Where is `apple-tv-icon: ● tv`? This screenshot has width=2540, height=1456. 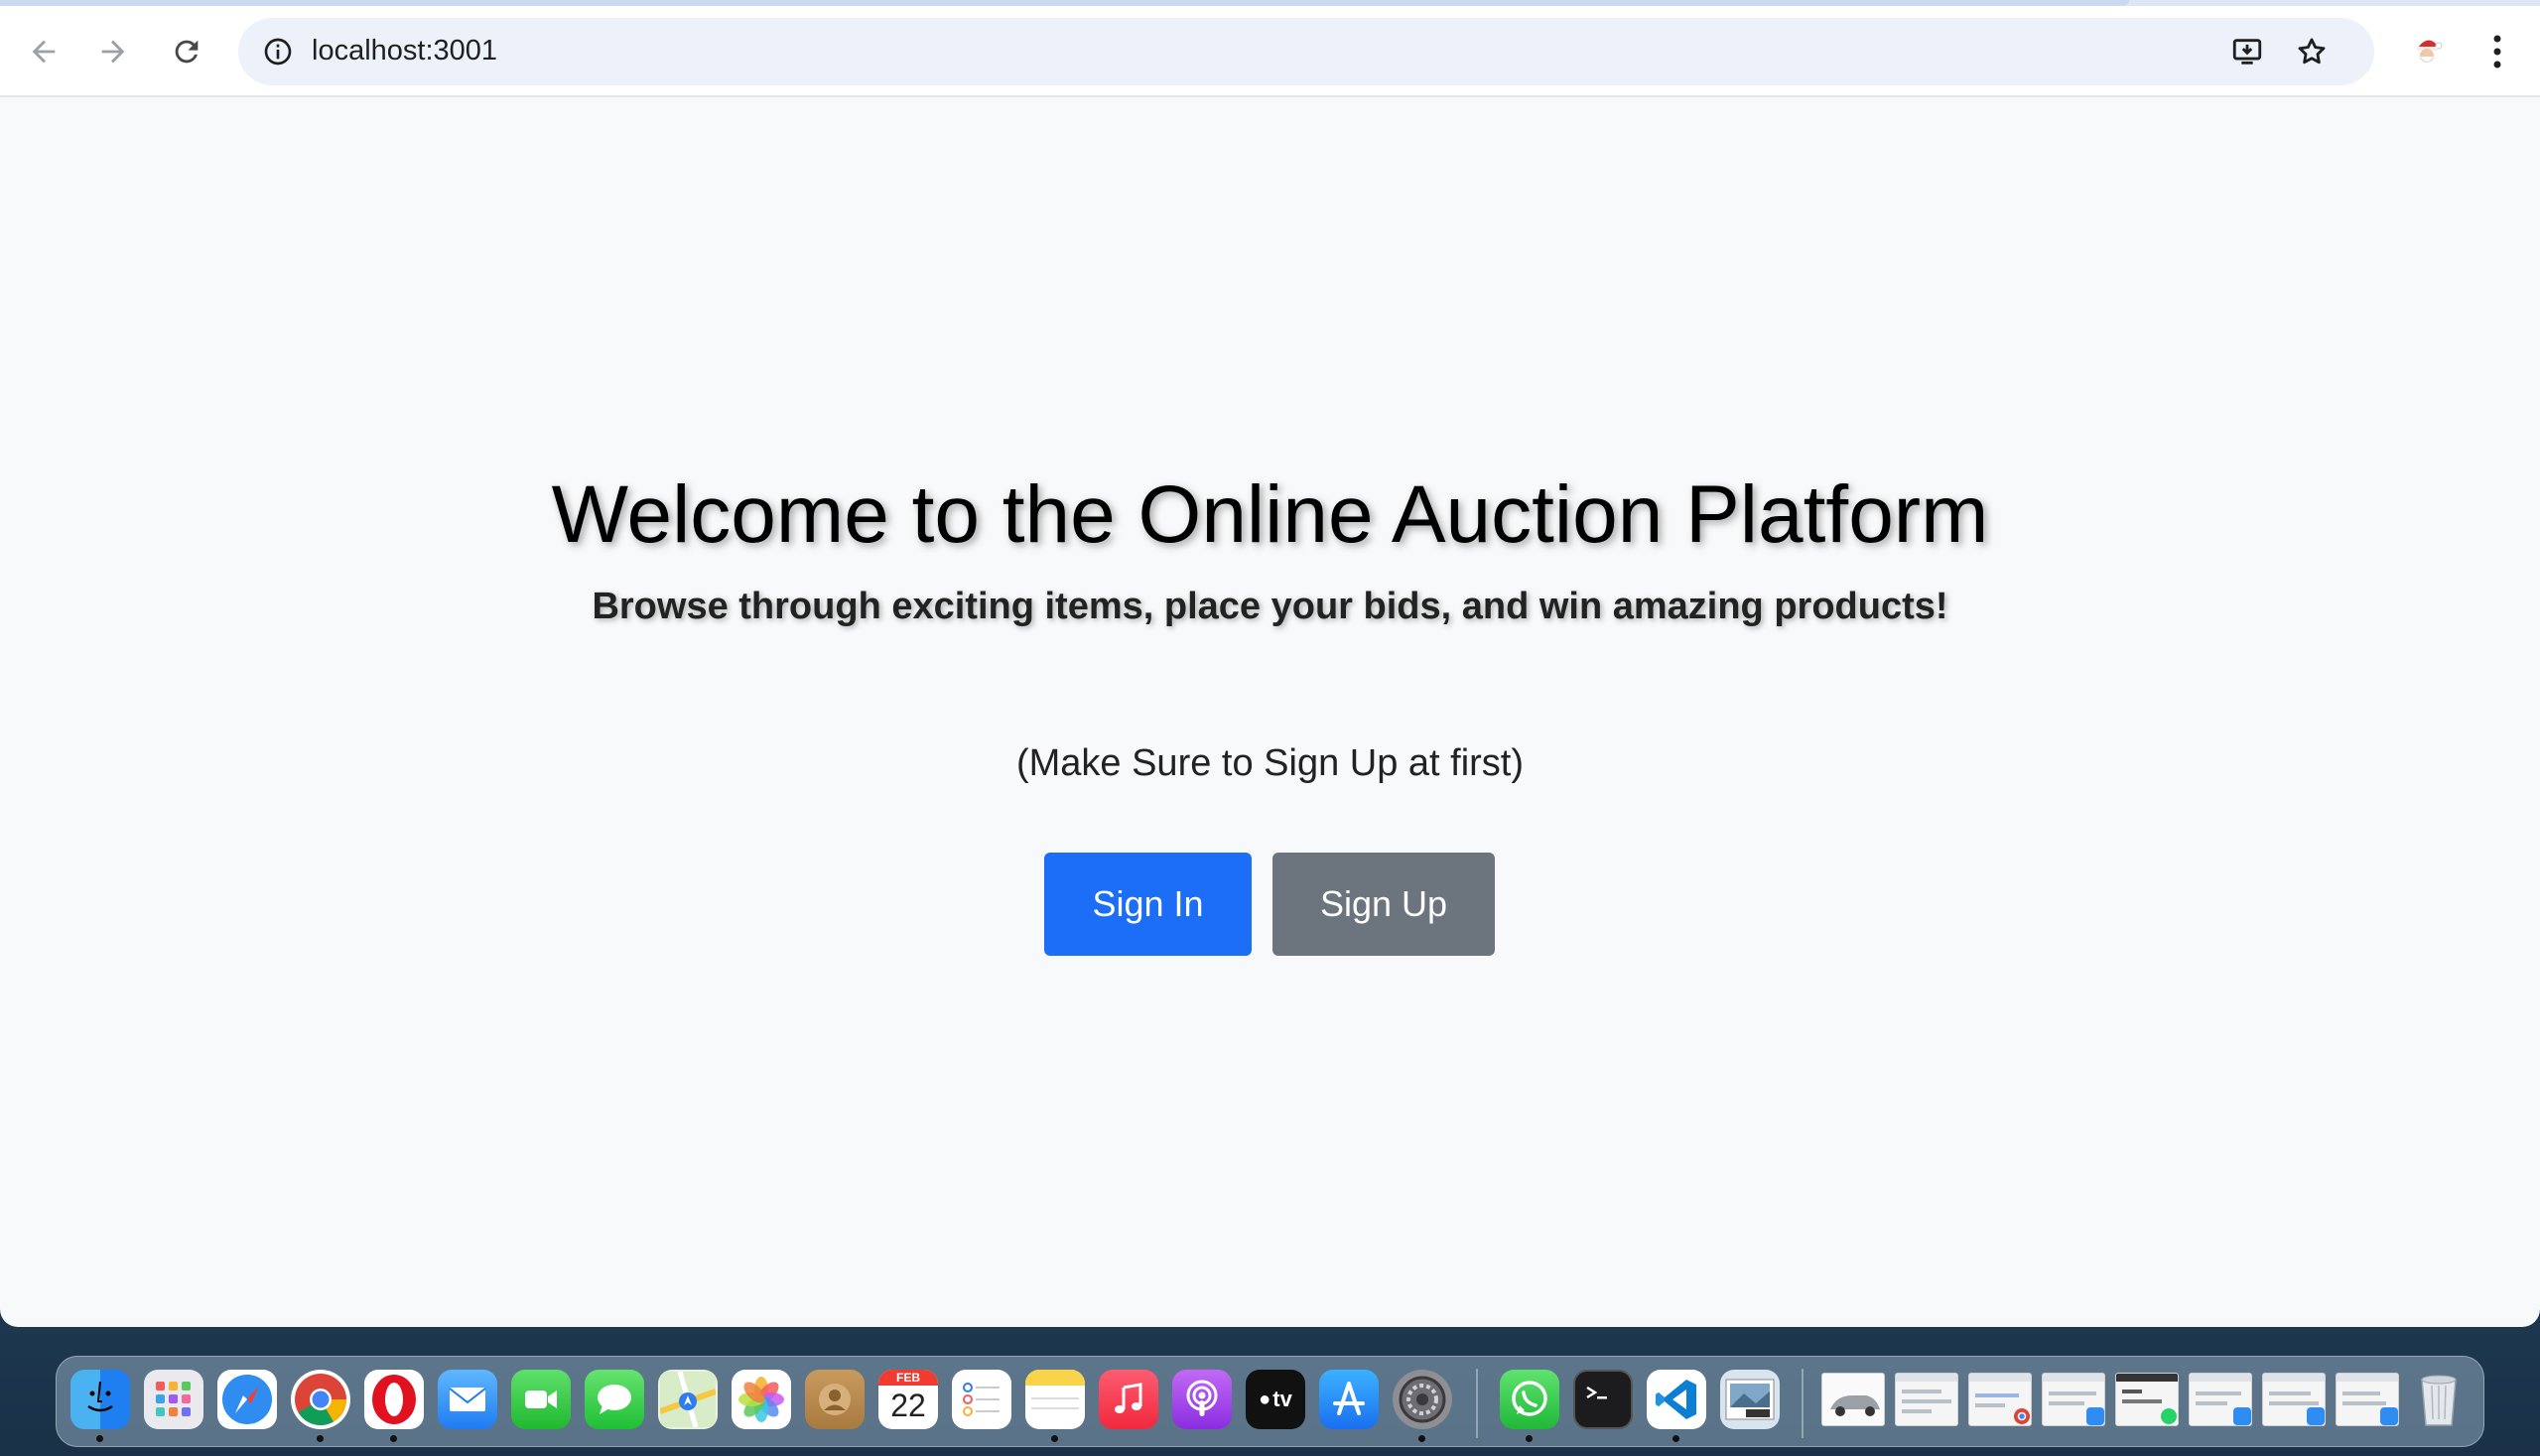
apple-tv-icon: ● tv is located at coordinates (1275, 1399).